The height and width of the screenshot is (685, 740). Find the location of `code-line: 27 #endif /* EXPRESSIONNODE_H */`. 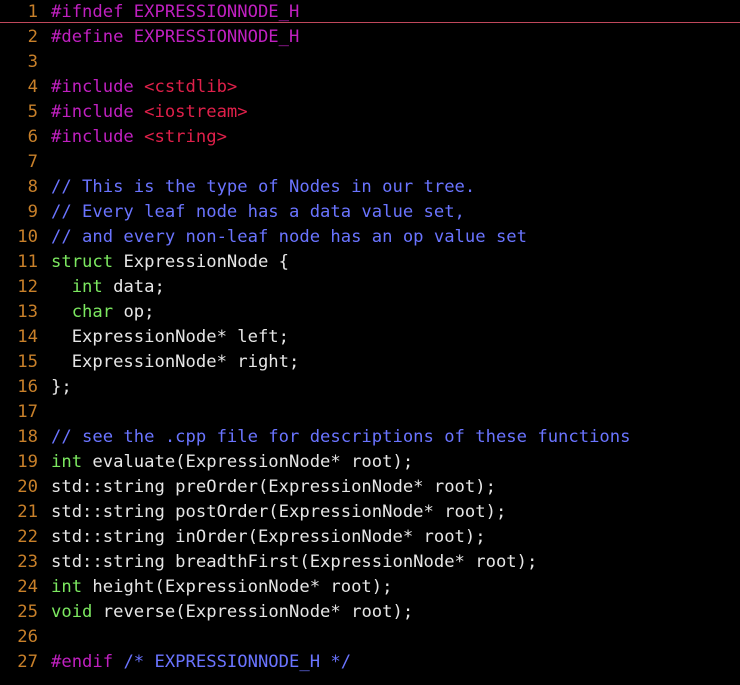

code-line: 27 #endif /* EXPRESSIONNODE_H */ is located at coordinates (370, 662).